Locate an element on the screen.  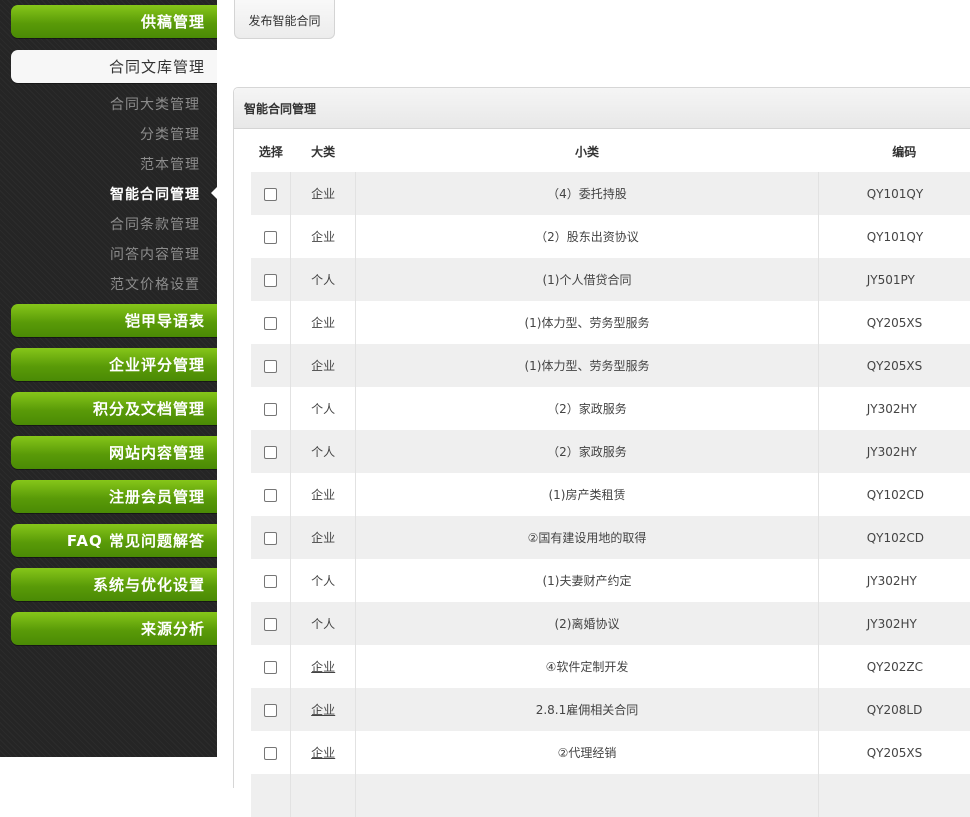
panel-title: 智能合同管理 is located at coordinates (602, 108).